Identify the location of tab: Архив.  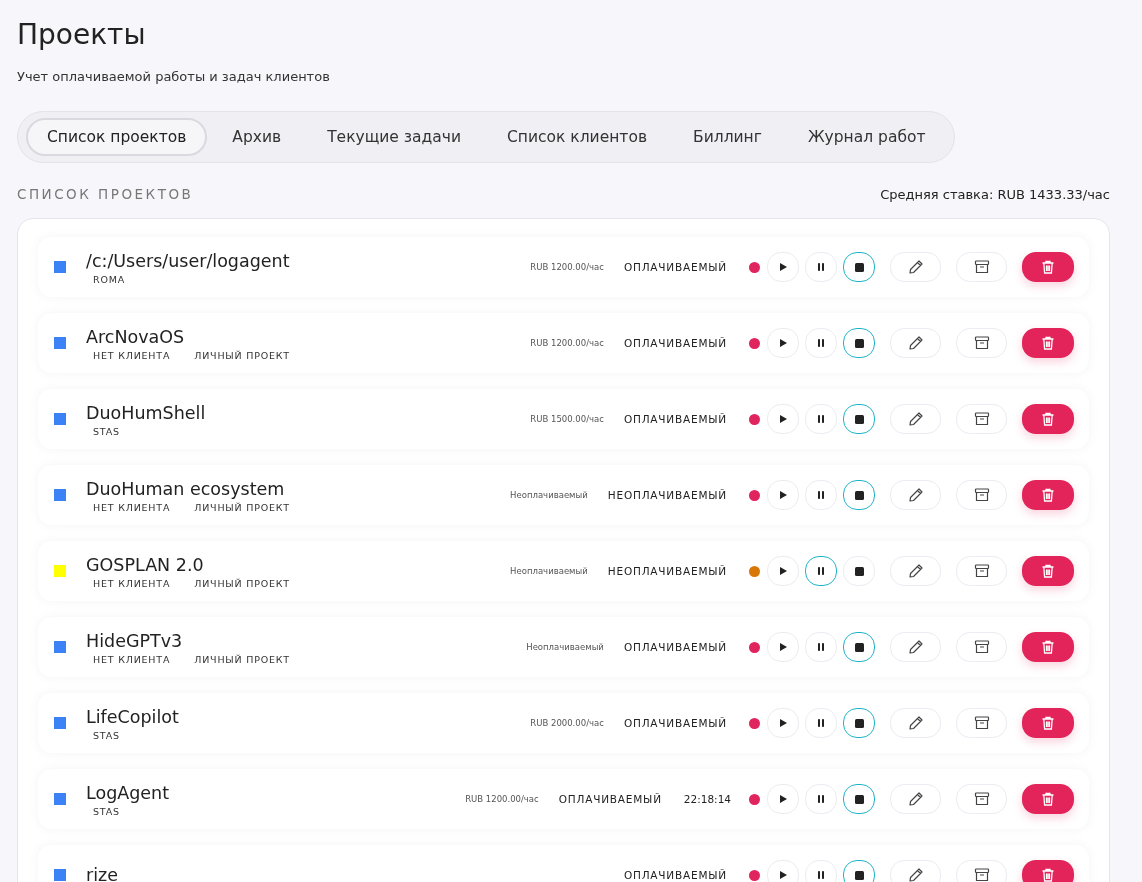
(257, 137).